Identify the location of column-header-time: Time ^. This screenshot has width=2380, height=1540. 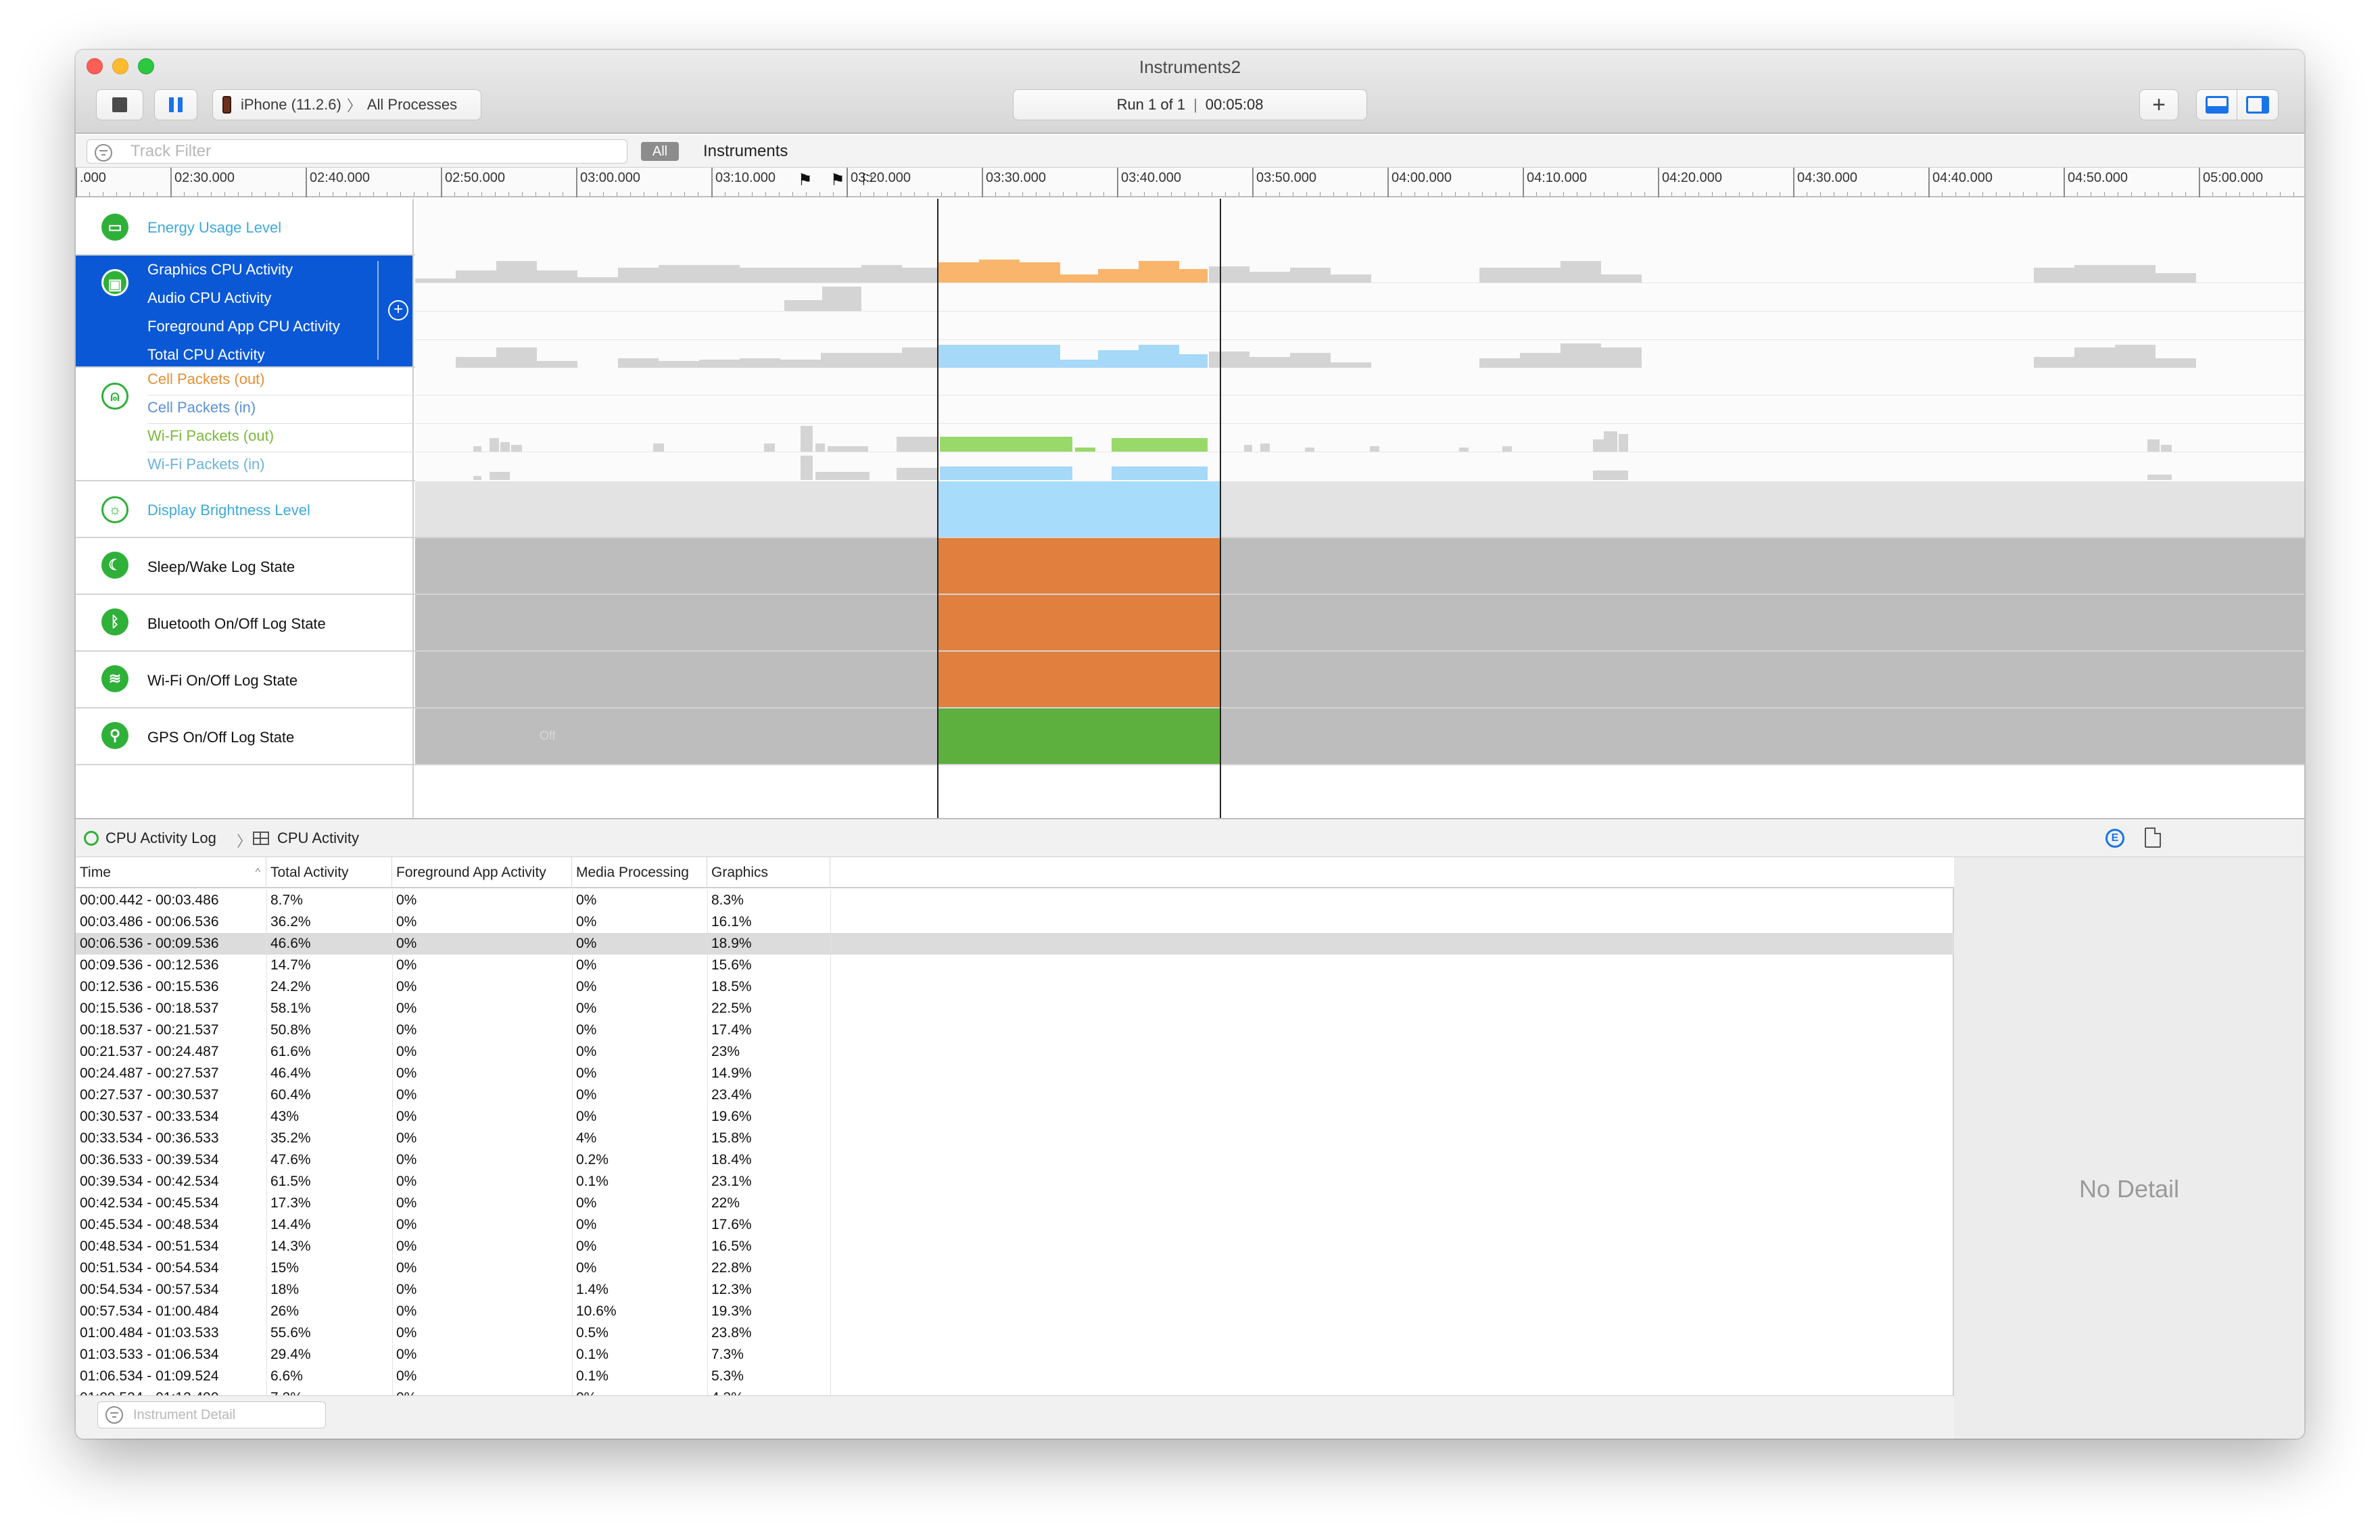
(171, 872).